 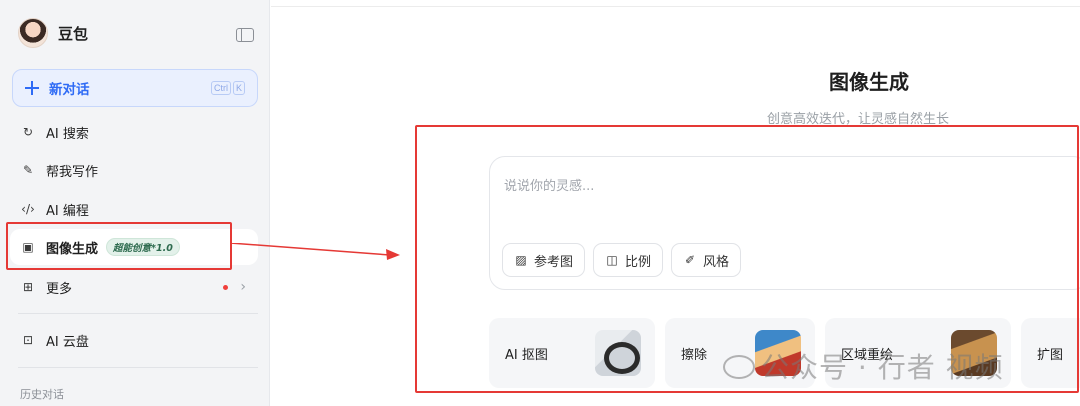 I want to click on history-section-title: 历史对话, so click(x=42, y=394).